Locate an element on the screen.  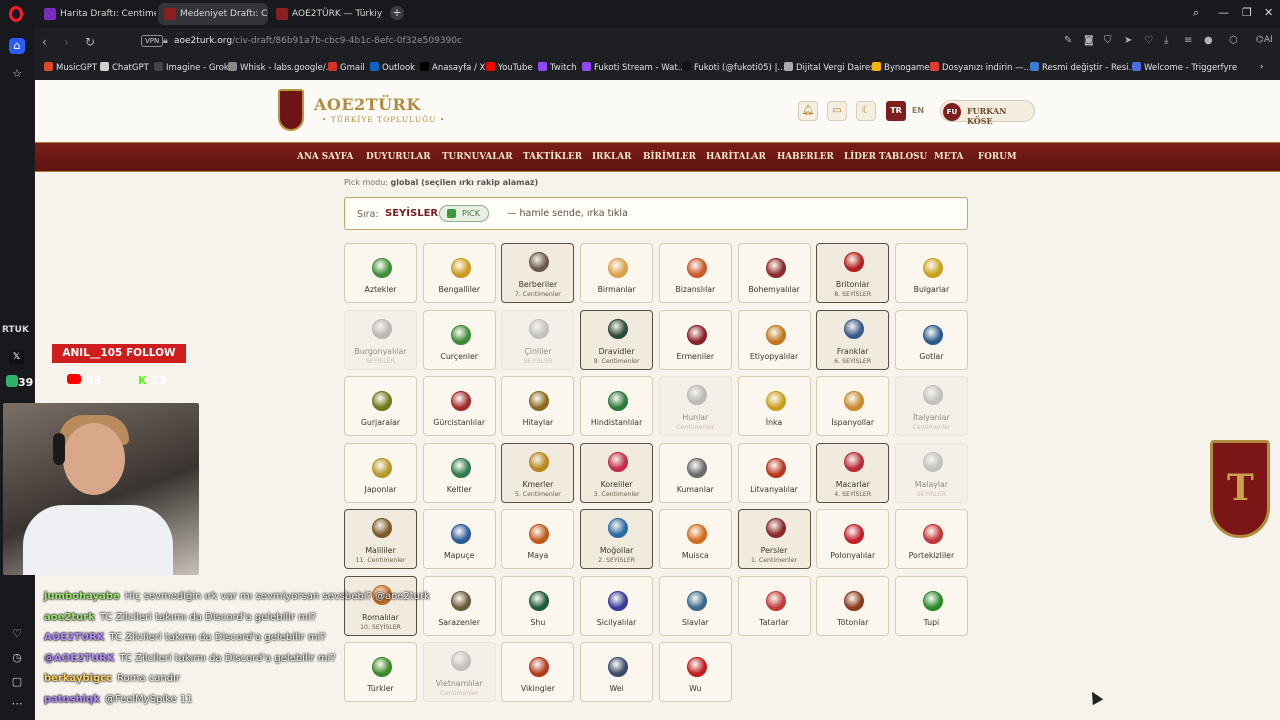
lang-tr-button: TR is located at coordinates (896, 111).